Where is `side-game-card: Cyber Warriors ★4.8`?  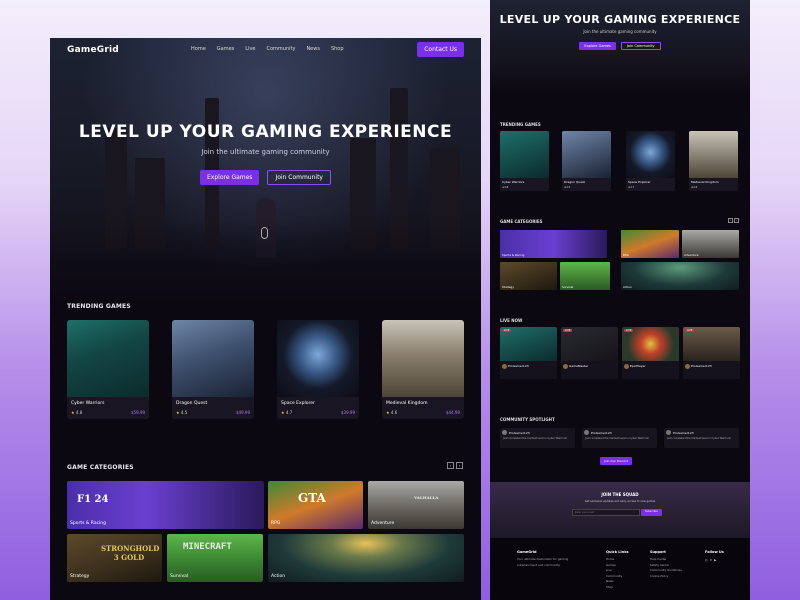
side-game-card: Cyber Warriors ★4.8 is located at coordinates (524, 161).